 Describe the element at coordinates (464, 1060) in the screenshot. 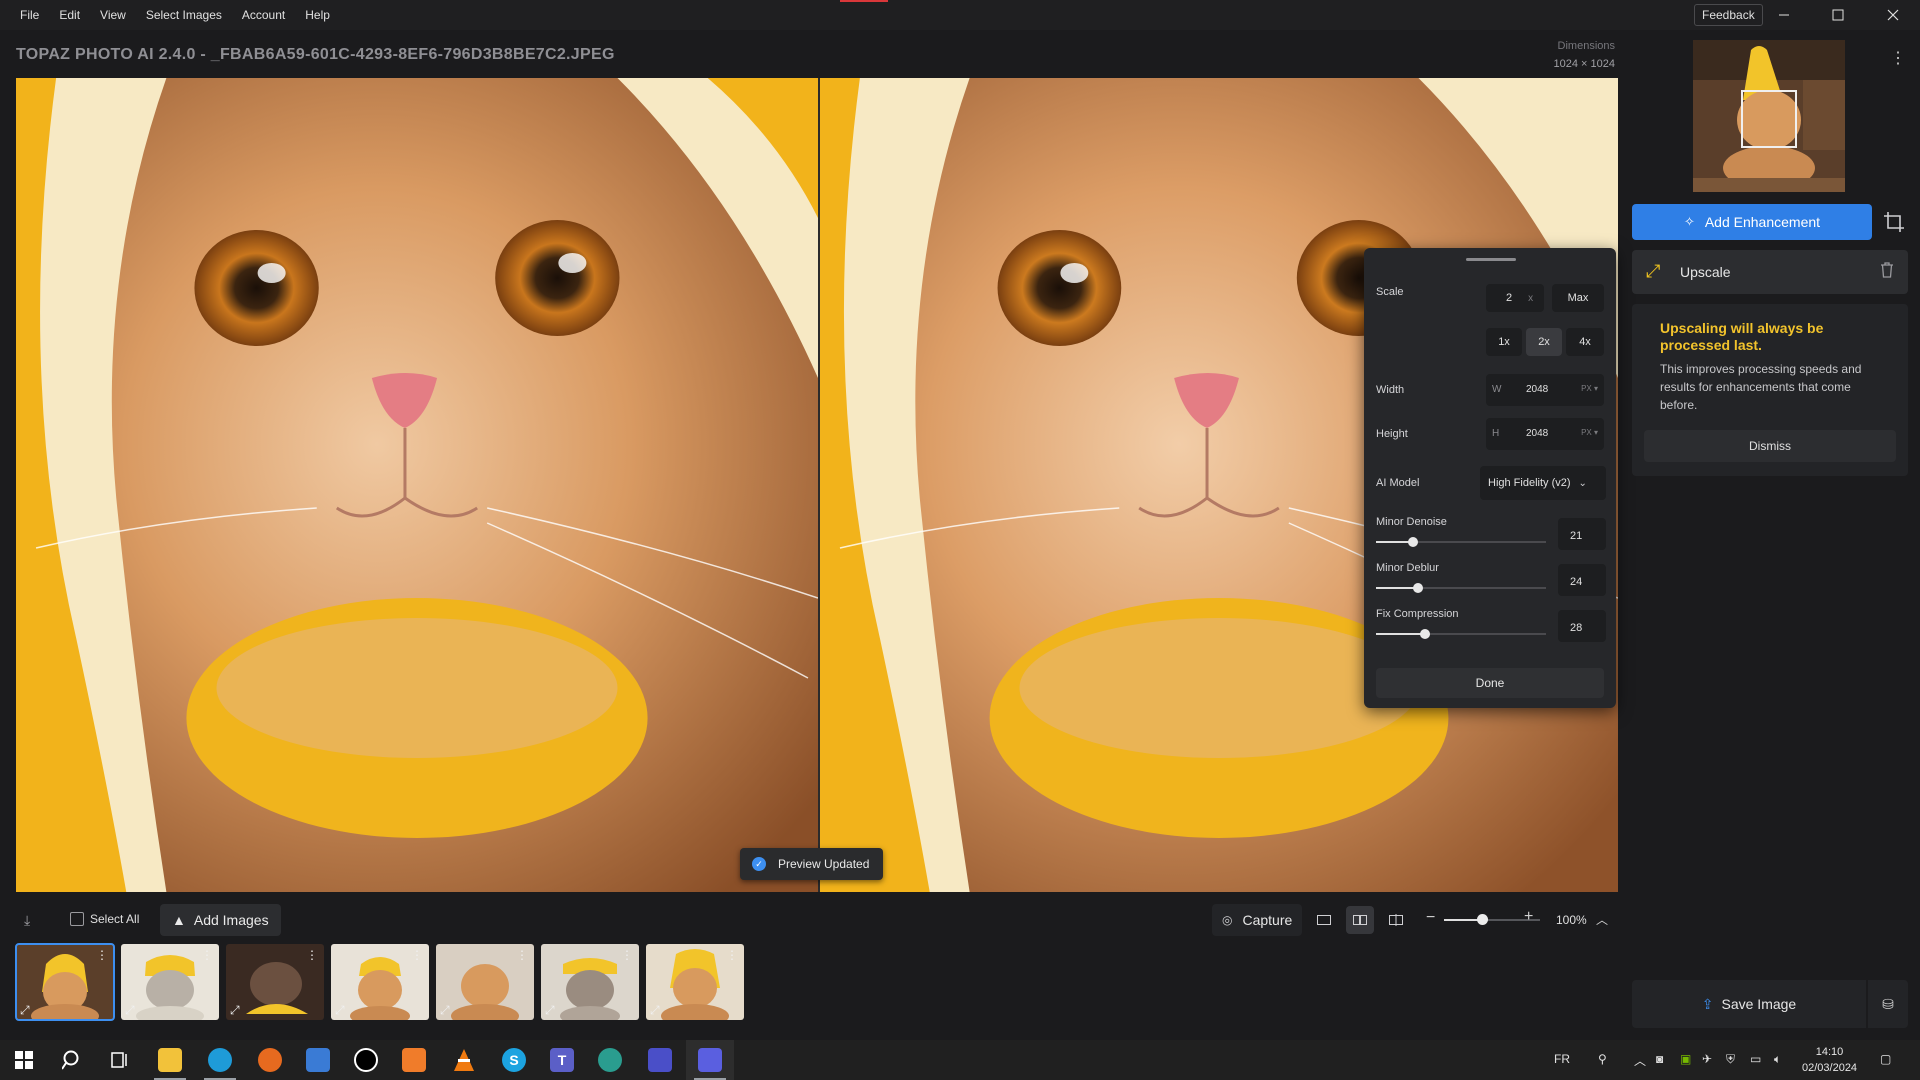

I see `vlc-app` at that location.